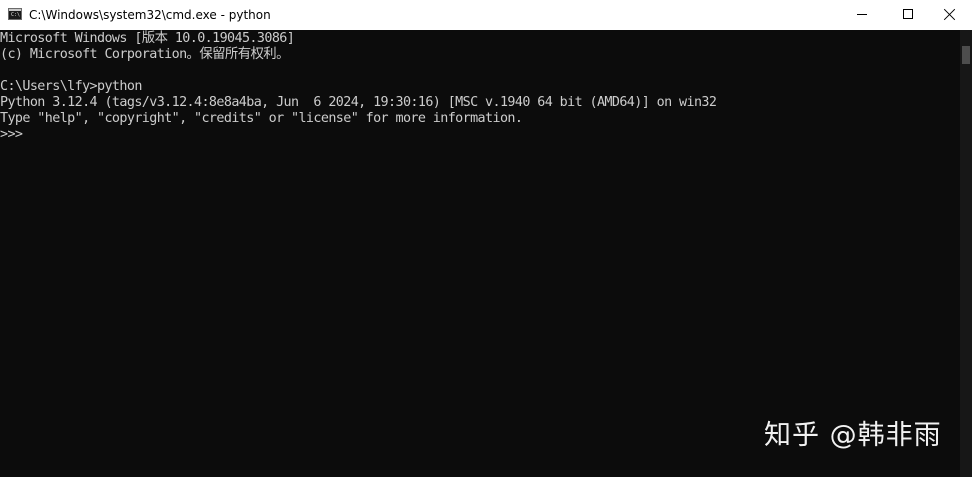 This screenshot has width=972, height=477. I want to click on vertical-scrollbar, so click(966, 253).